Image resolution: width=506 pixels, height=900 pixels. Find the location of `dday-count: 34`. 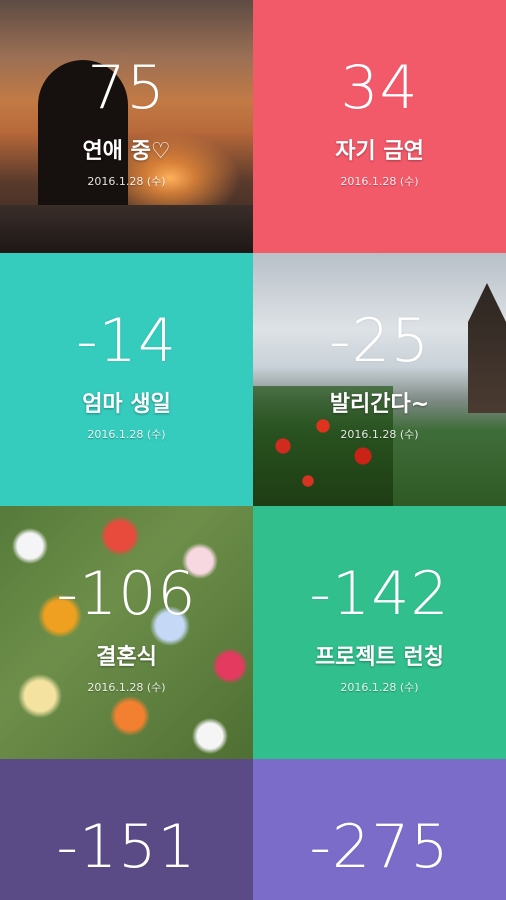

dday-count: 34 is located at coordinates (379, 88).